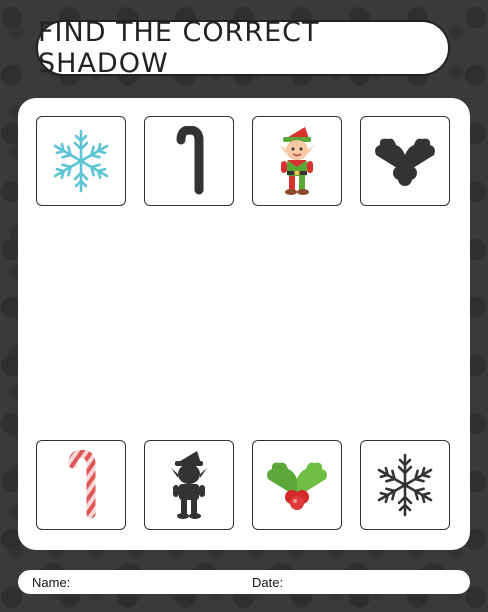 The width and height of the screenshot is (488, 612). I want to click on snowflake-shadow-icon, so click(405, 485).